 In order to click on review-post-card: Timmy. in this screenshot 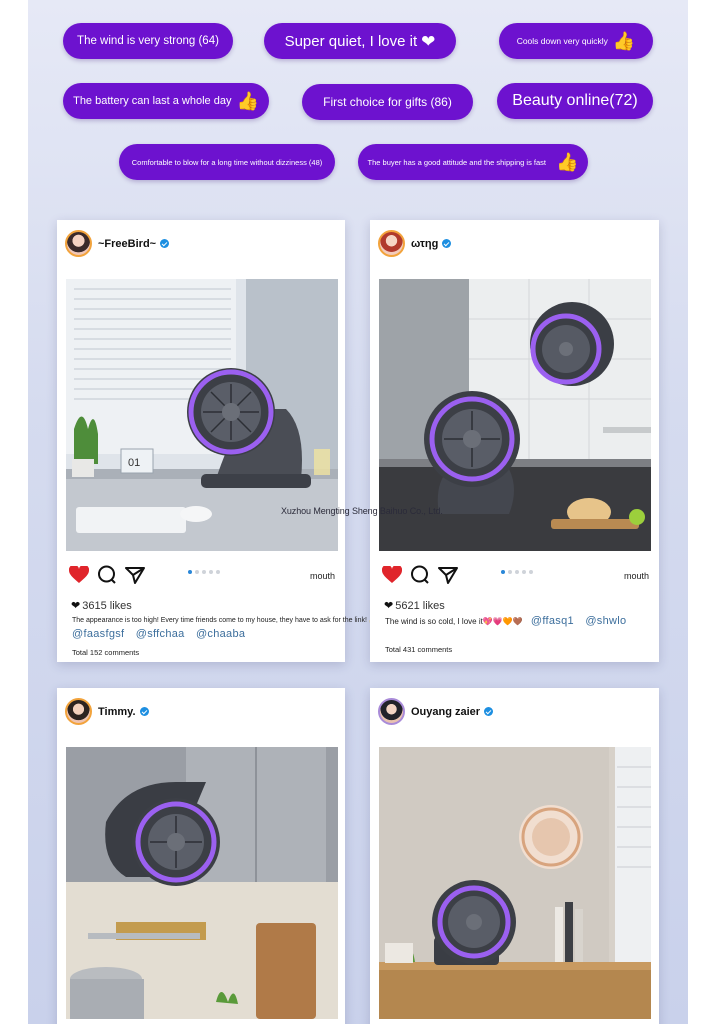, I will do `click(201, 856)`.